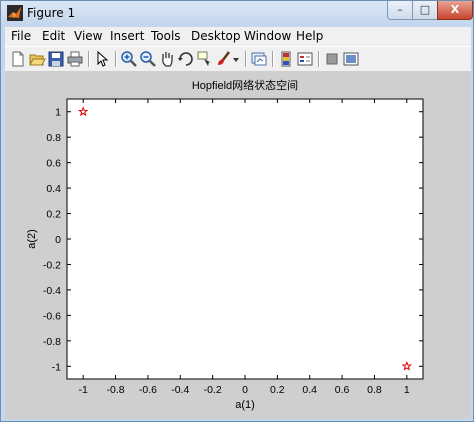 This screenshot has width=474, height=422. I want to click on x-tick-label: 0.4, so click(309, 390).